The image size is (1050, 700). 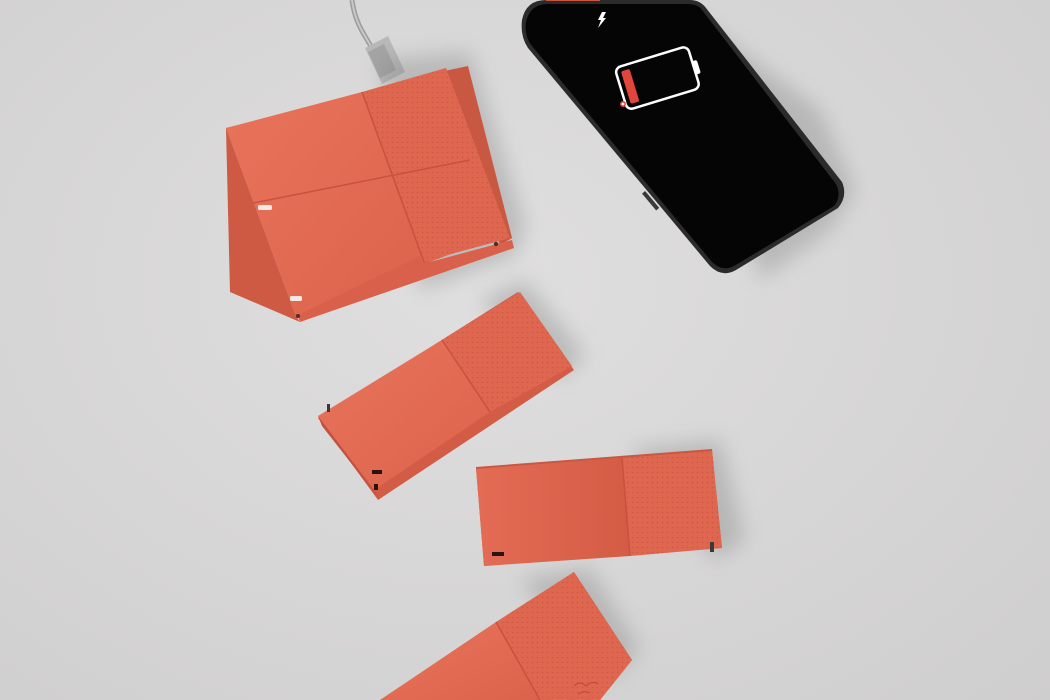 I want to click on power-bank-hub, so click(x=370, y=194).